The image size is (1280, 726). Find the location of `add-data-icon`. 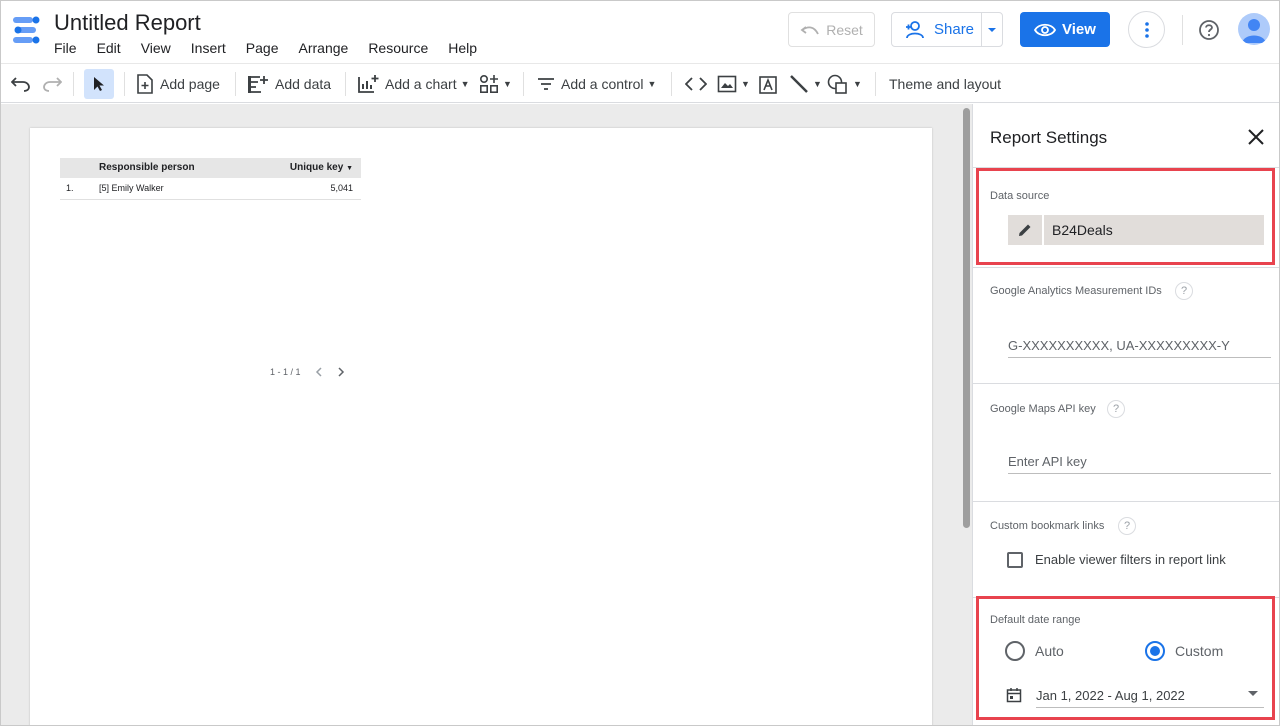

add-data-icon is located at coordinates (258, 84).